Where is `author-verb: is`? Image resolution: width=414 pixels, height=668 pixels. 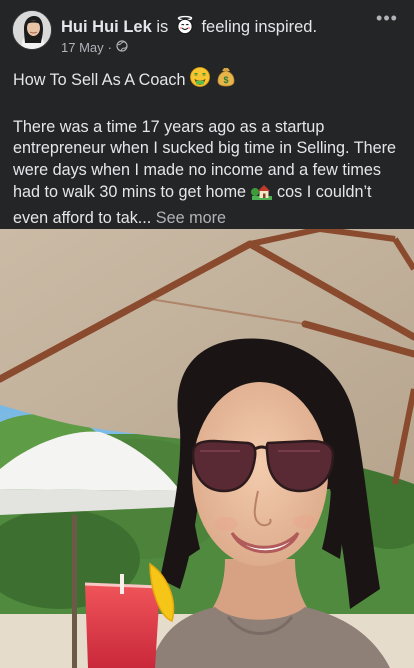 author-verb: is is located at coordinates (162, 27).